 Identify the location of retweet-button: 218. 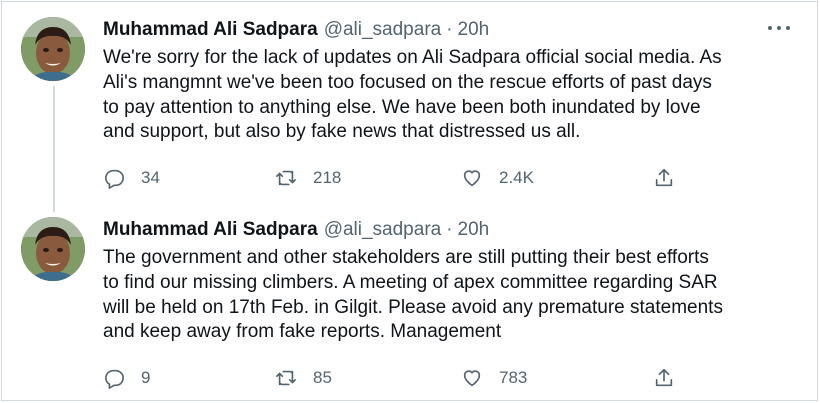
(308, 178).